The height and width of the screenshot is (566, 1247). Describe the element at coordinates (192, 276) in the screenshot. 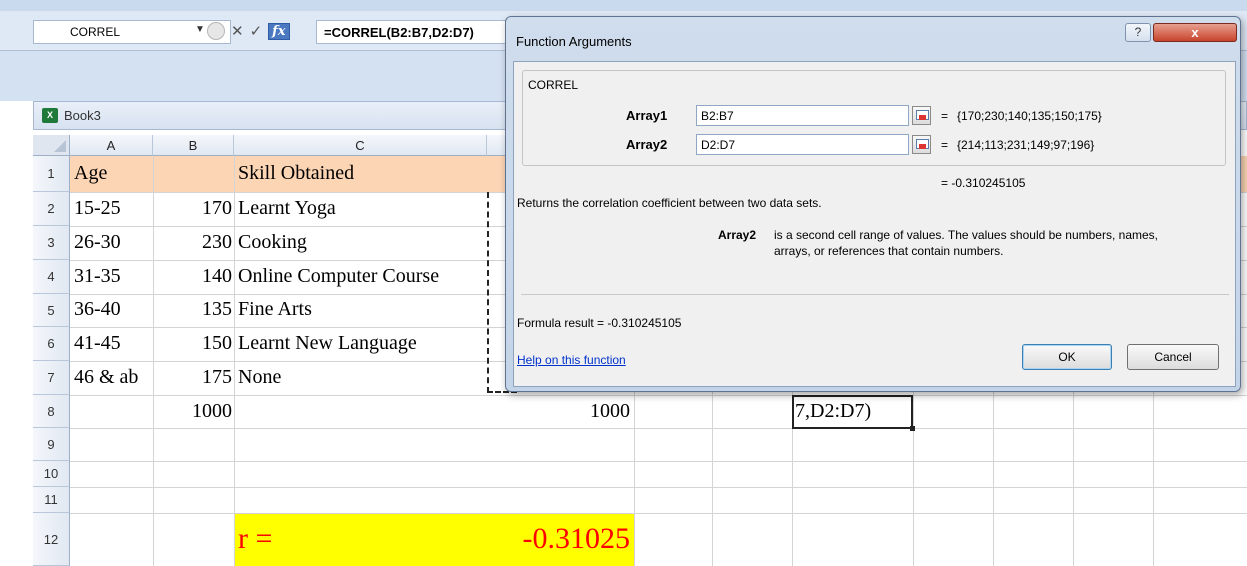

I see `cell-b4: 140` at that location.